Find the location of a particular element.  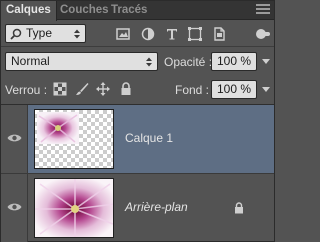

blend-row: Normal Opacité : 100 % is located at coordinates (137, 61).